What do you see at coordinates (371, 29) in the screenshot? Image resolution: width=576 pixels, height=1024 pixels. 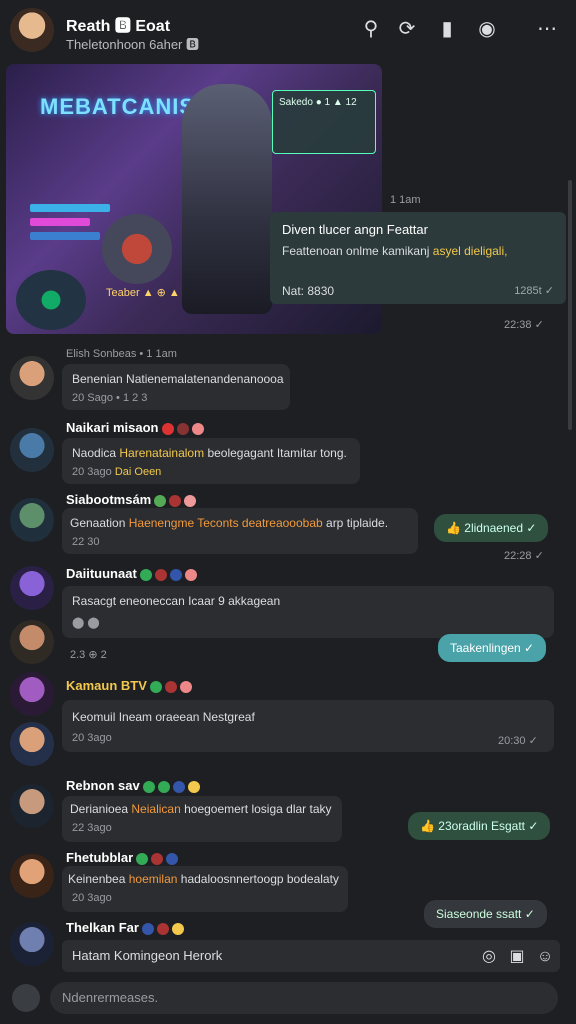 I see `search-icon: ⚲` at bounding box center [371, 29].